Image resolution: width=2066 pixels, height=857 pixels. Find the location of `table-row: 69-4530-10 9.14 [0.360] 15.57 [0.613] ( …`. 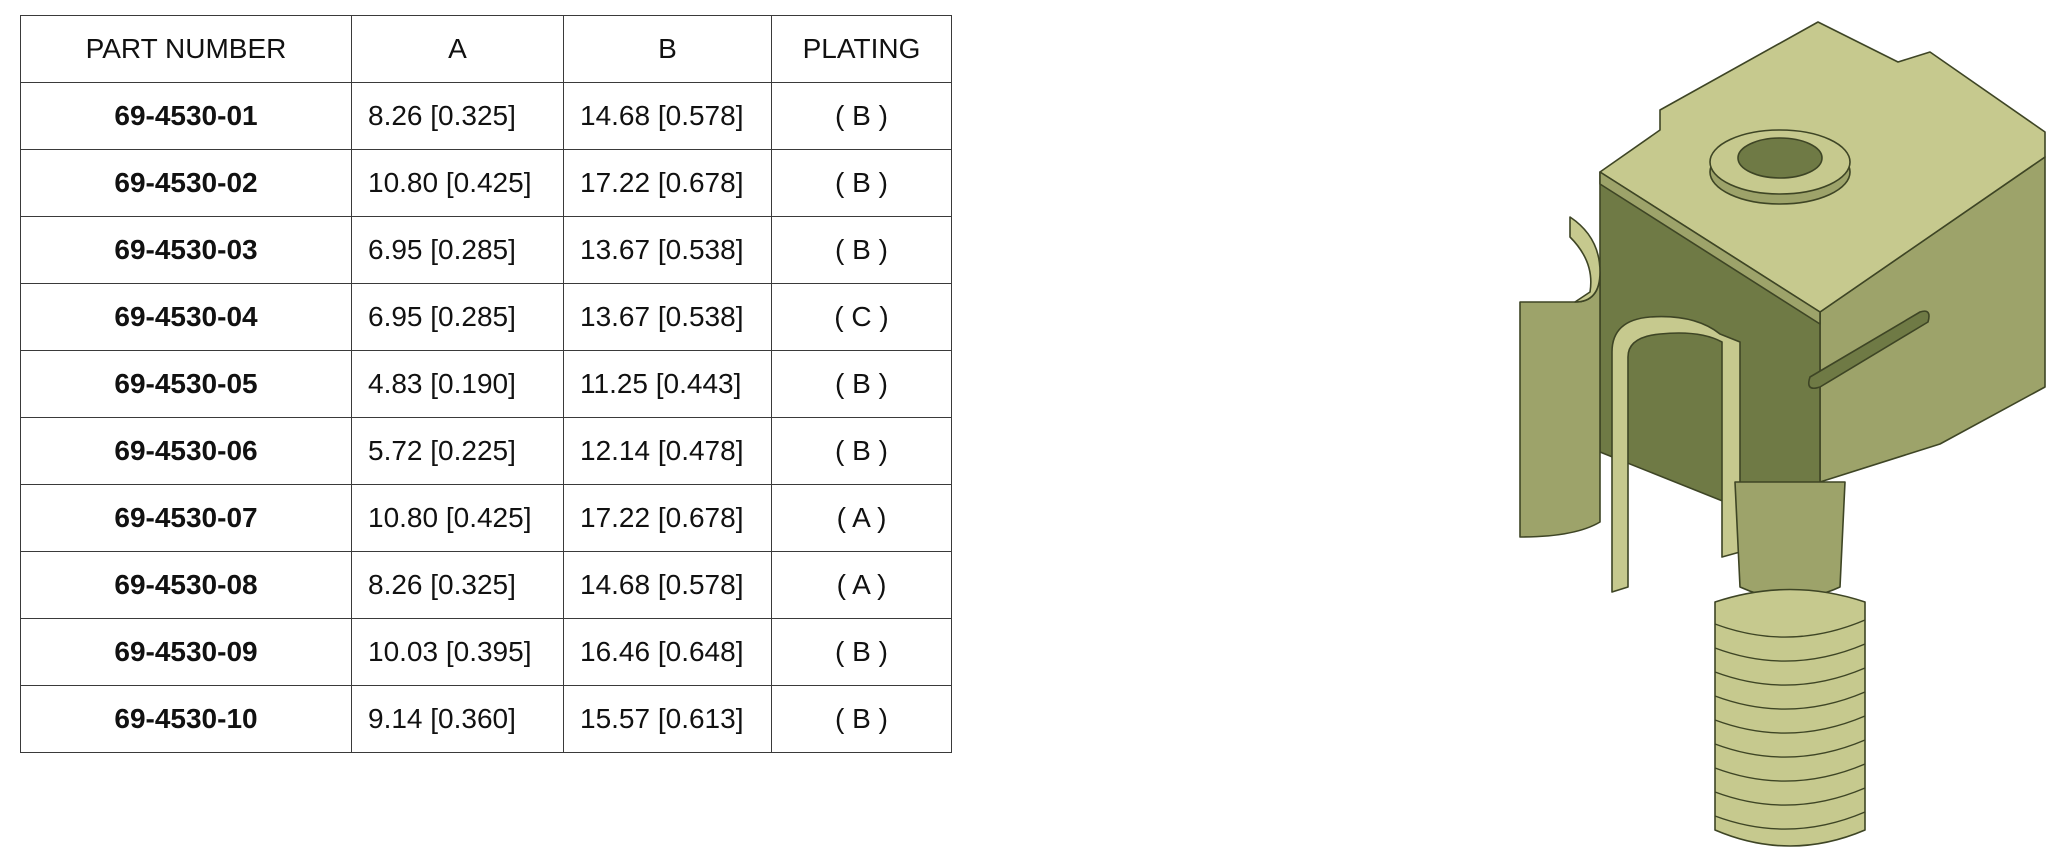

table-row: 69-4530-10 9.14 [0.360] 15.57 [0.613] ( … is located at coordinates (486, 719).